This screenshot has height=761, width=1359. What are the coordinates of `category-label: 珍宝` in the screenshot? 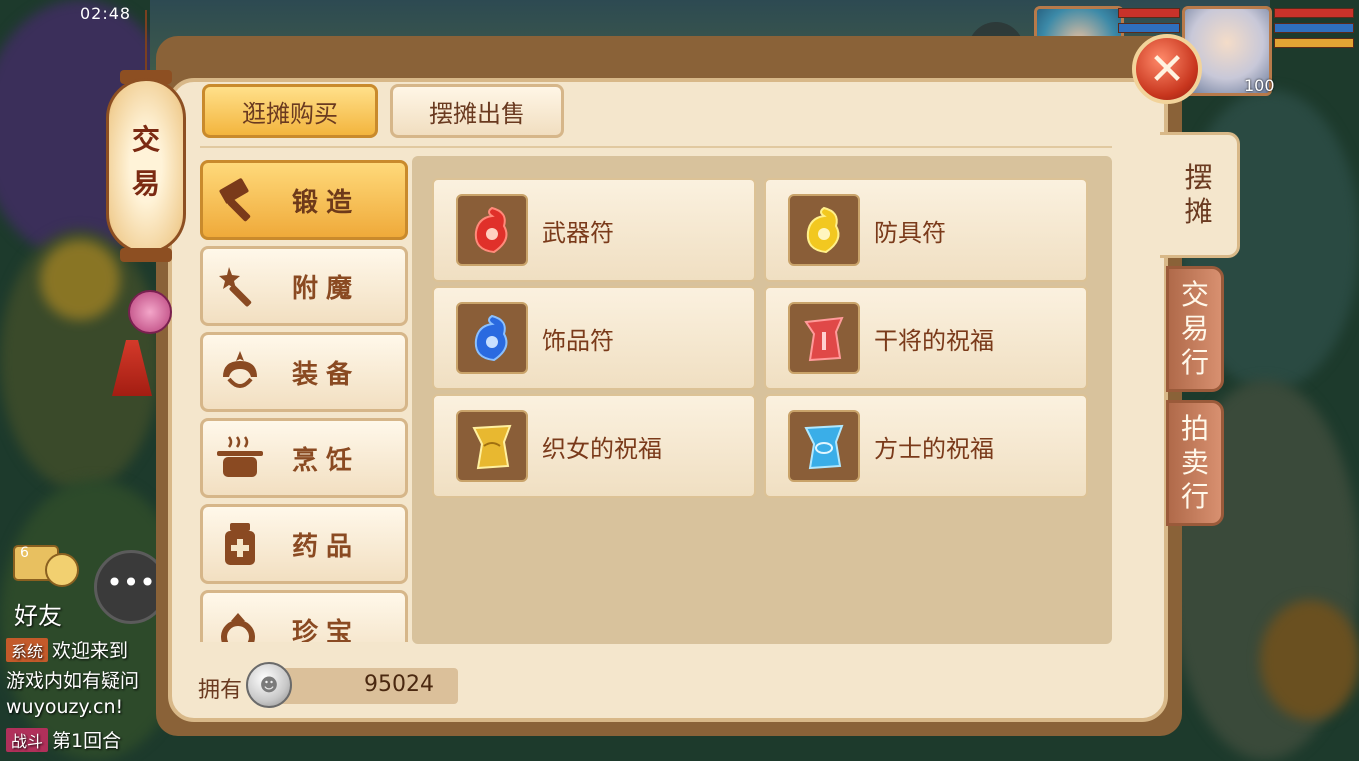 It's located at (325, 630).